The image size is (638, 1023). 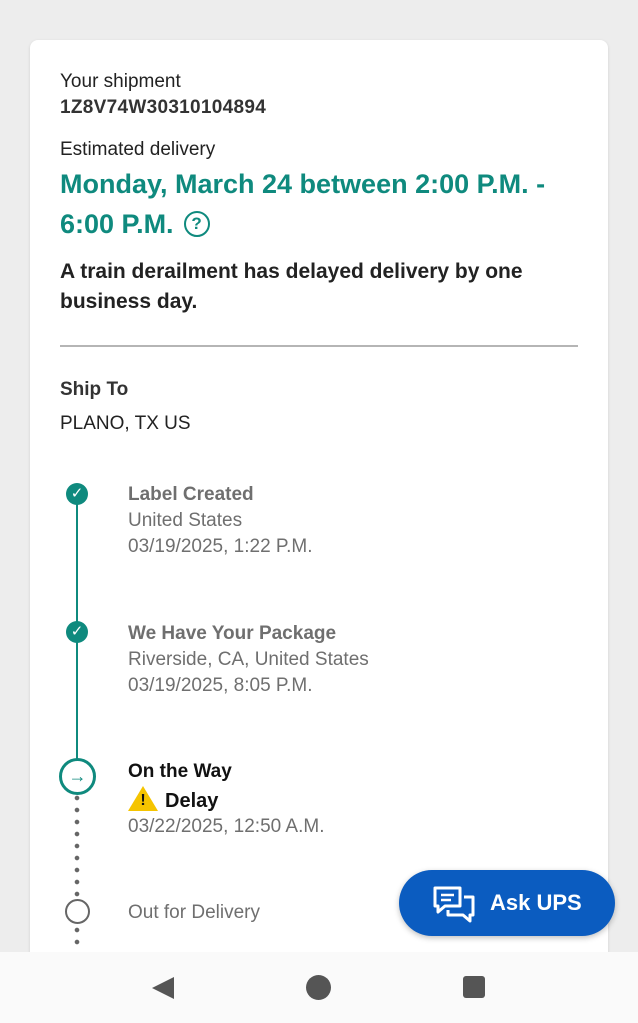 I want to click on home-icon, so click(x=318, y=987).